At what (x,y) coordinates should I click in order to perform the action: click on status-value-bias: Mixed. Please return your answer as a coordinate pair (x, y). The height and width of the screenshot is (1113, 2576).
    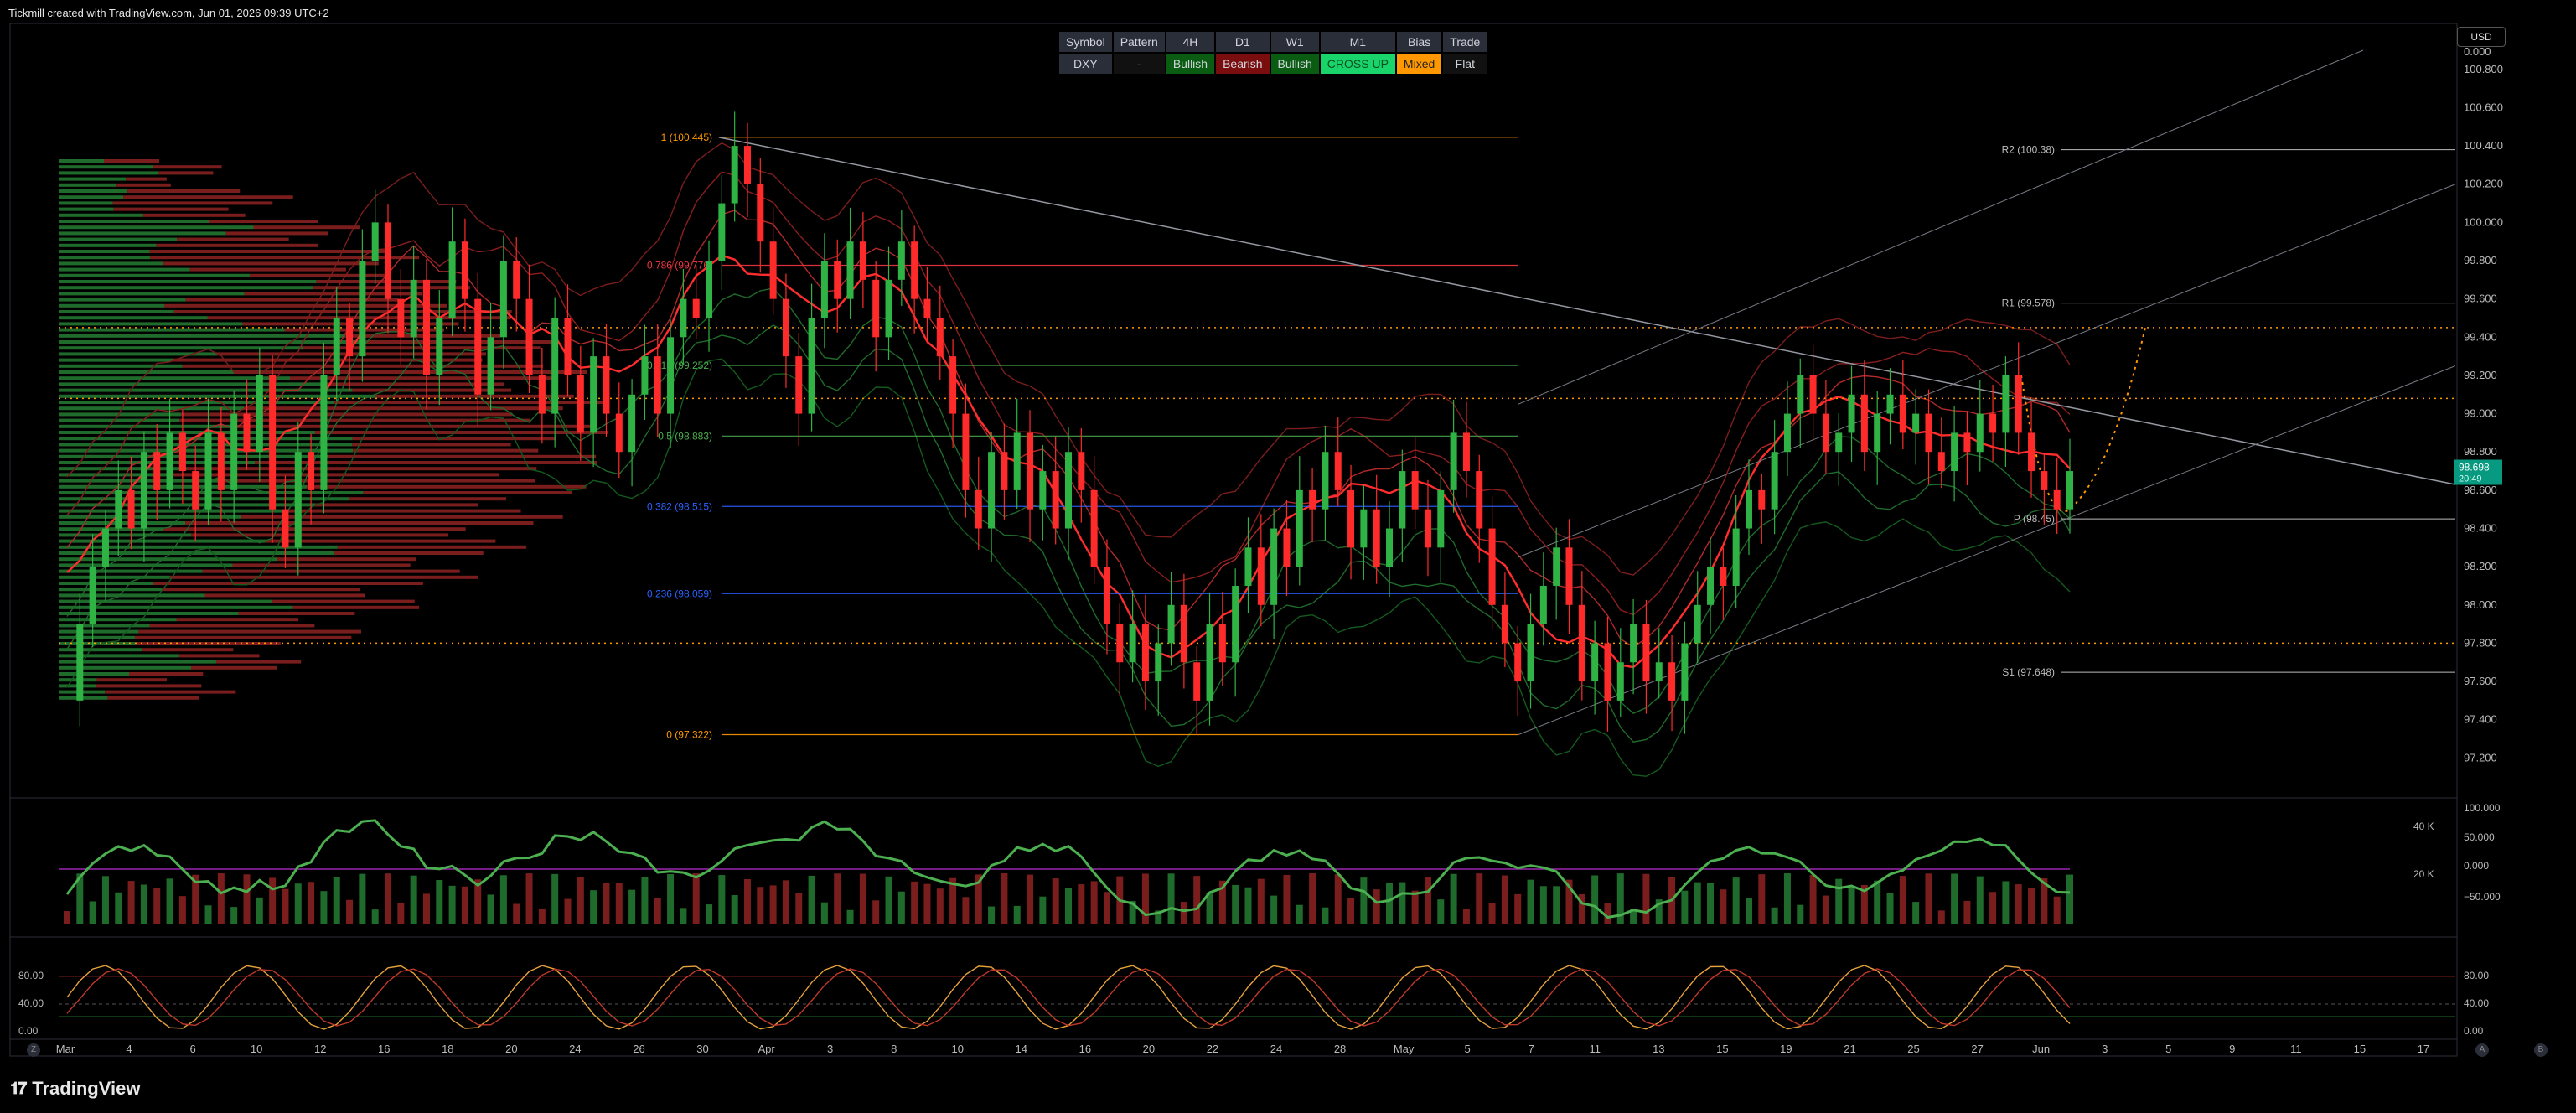
    Looking at the image, I should click on (1419, 64).